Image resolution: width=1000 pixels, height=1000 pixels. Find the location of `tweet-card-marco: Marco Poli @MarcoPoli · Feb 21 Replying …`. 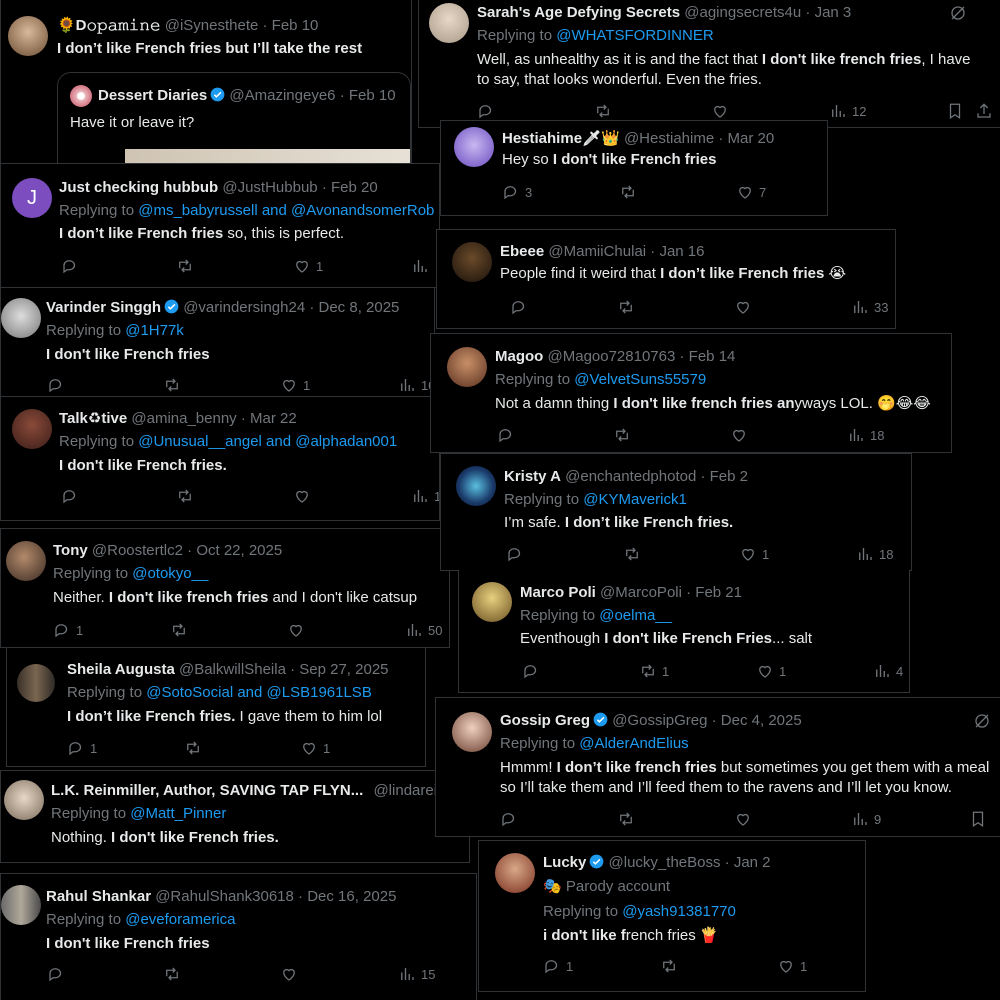

tweet-card-marco: Marco Poli @MarcoPoli · Feb 21 Replying … is located at coordinates (684, 631).